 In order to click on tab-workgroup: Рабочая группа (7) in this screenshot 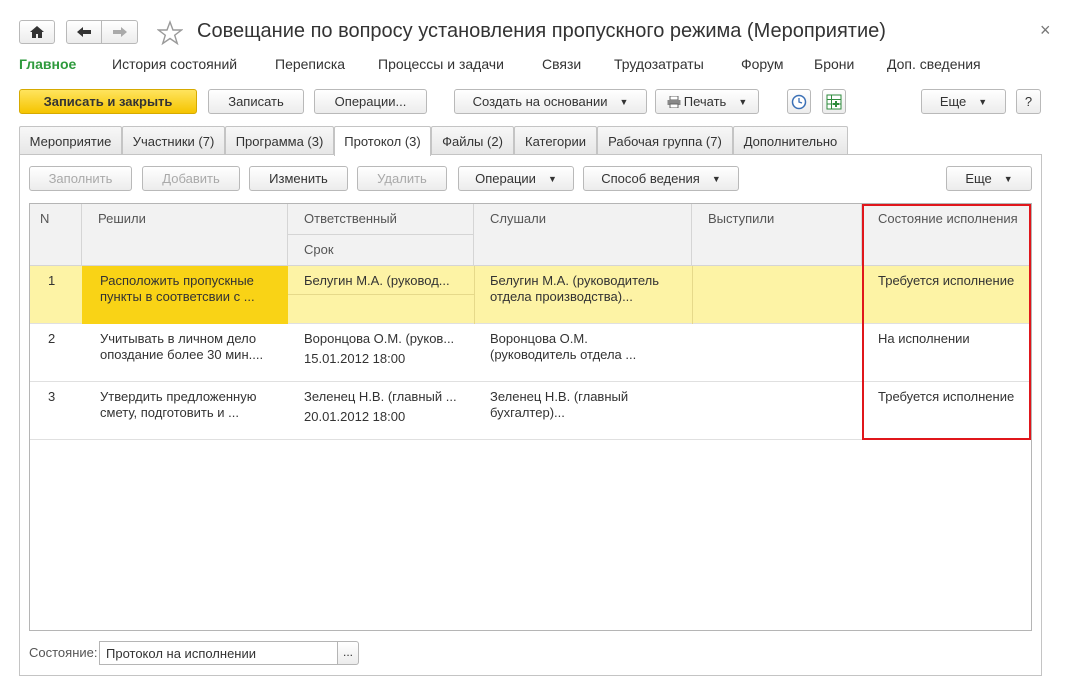, I will do `click(665, 140)`.